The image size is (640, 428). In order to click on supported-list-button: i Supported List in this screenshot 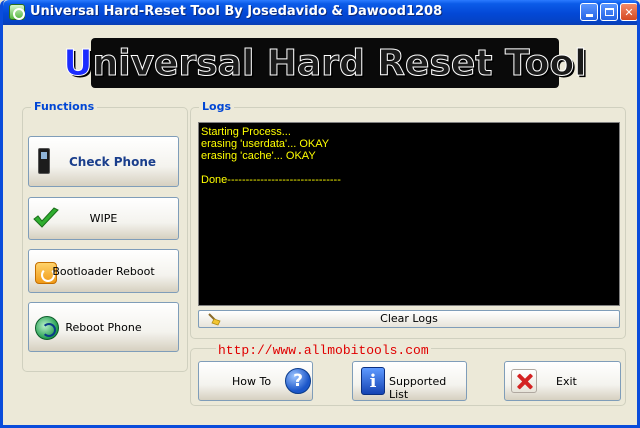, I will do `click(409, 381)`.